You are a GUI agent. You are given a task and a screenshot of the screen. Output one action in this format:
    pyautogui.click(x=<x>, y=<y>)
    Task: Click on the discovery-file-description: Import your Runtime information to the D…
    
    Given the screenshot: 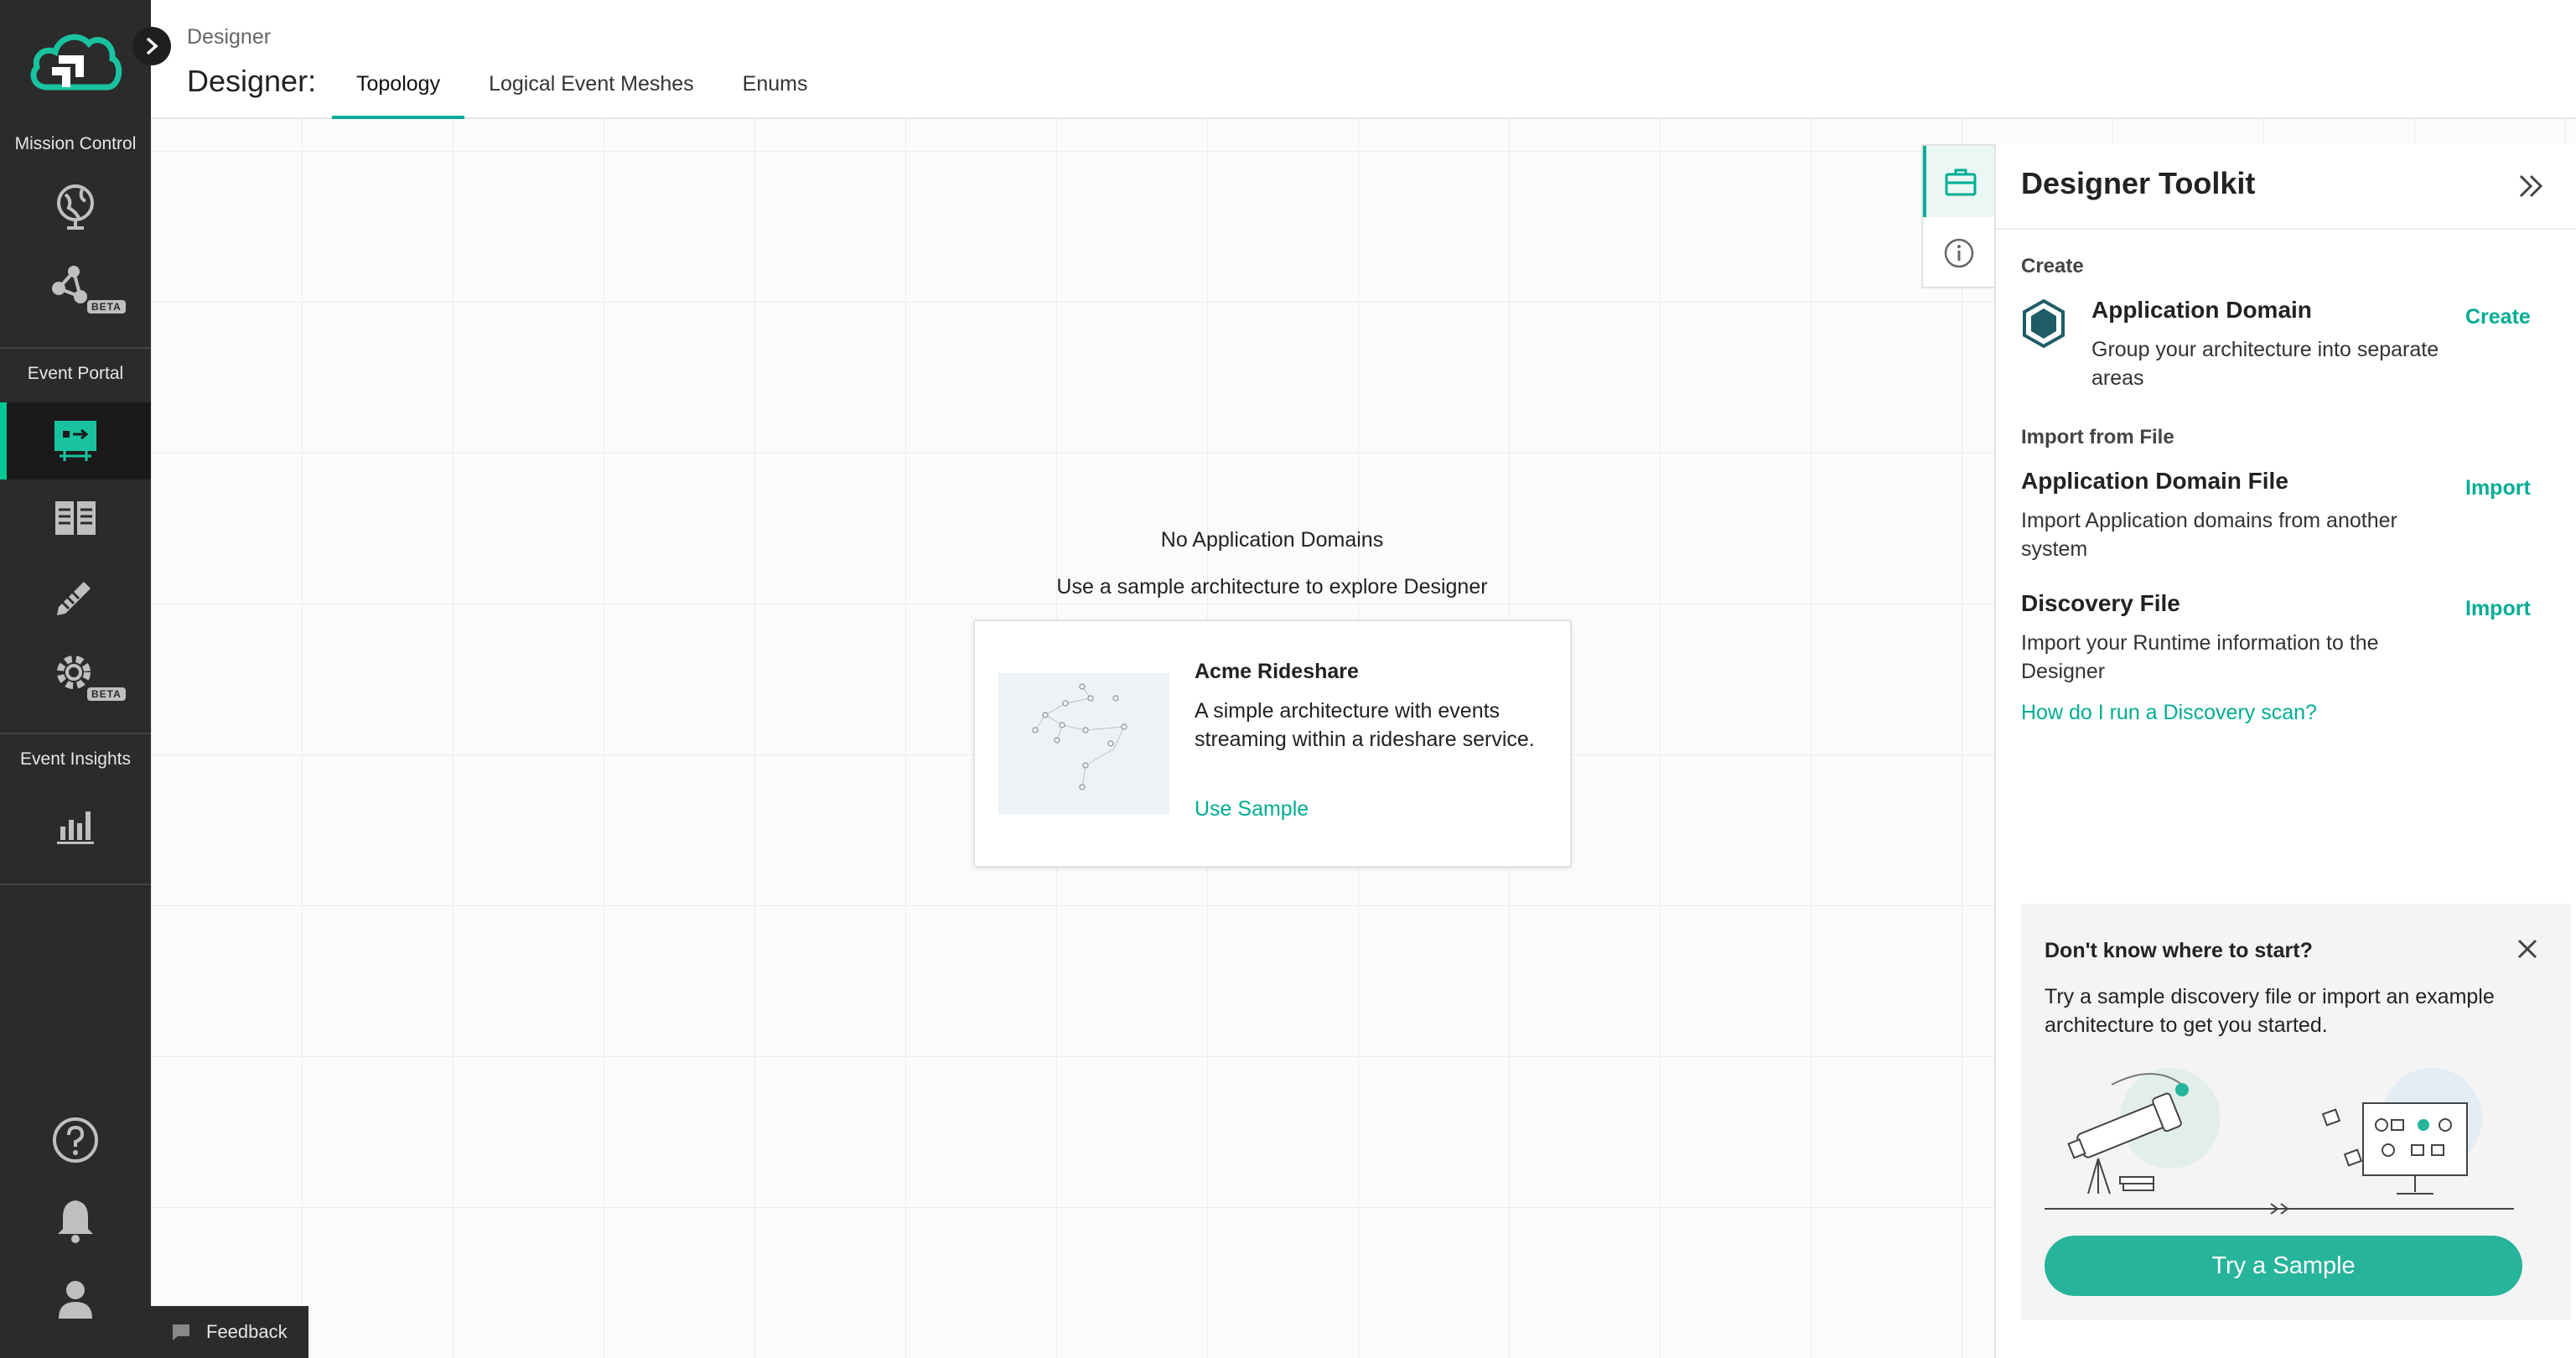 What is the action you would take?
    pyautogui.click(x=2200, y=657)
    